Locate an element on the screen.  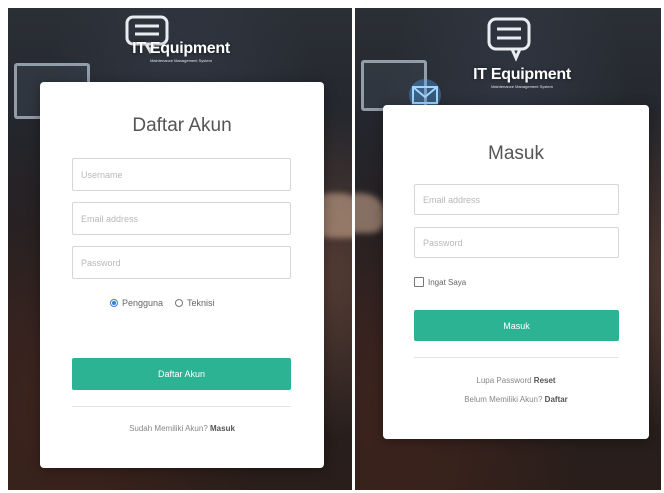
role-option-teknisi: Teknisi is located at coordinates (195, 303).